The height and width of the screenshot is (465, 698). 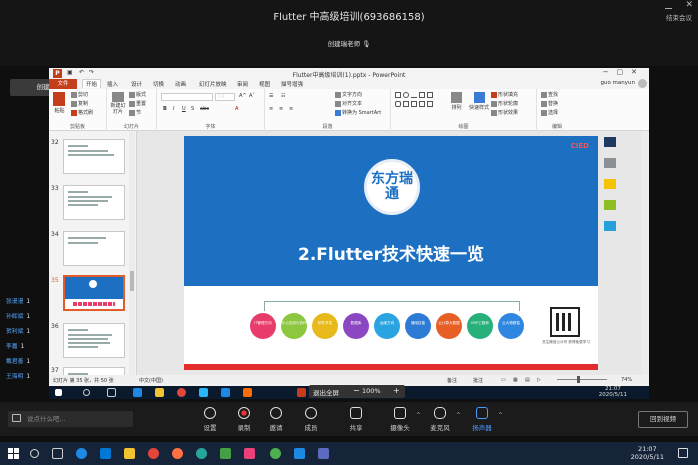 What do you see at coordinates (118, 103) in the screenshot?
I see `new-slide-button: 新建幻灯片` at bounding box center [118, 103].